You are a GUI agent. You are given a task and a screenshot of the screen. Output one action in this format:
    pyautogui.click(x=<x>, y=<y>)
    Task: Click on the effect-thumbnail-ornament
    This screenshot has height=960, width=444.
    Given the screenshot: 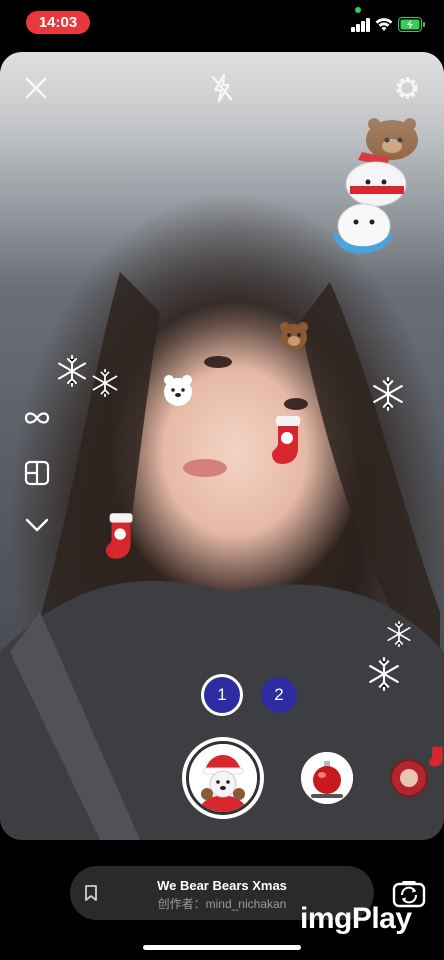 What is the action you would take?
    pyautogui.click(x=327, y=778)
    